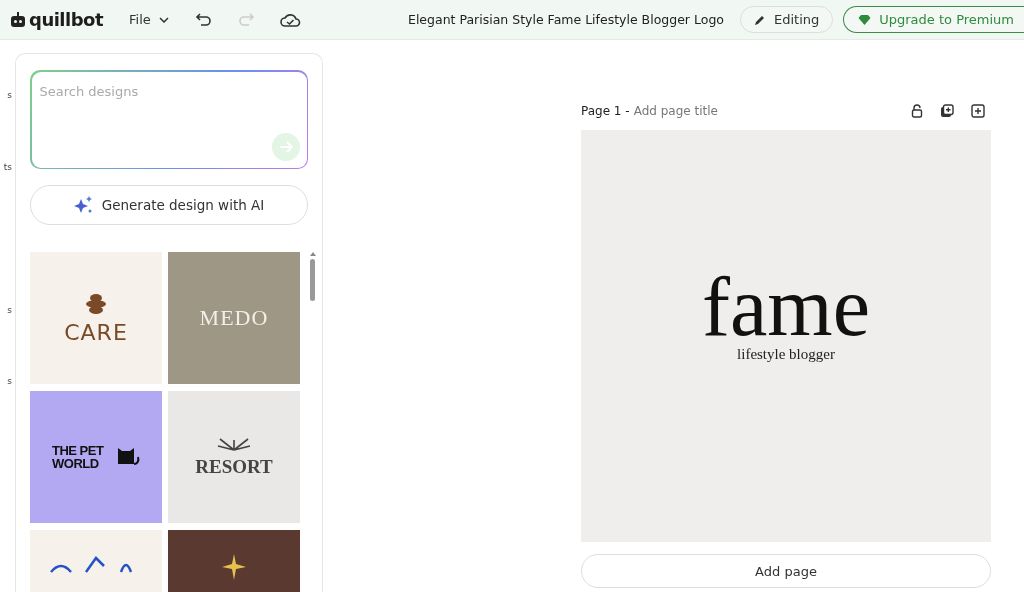 The height and width of the screenshot is (592, 1024). I want to click on robot-icon, so click(18, 19).